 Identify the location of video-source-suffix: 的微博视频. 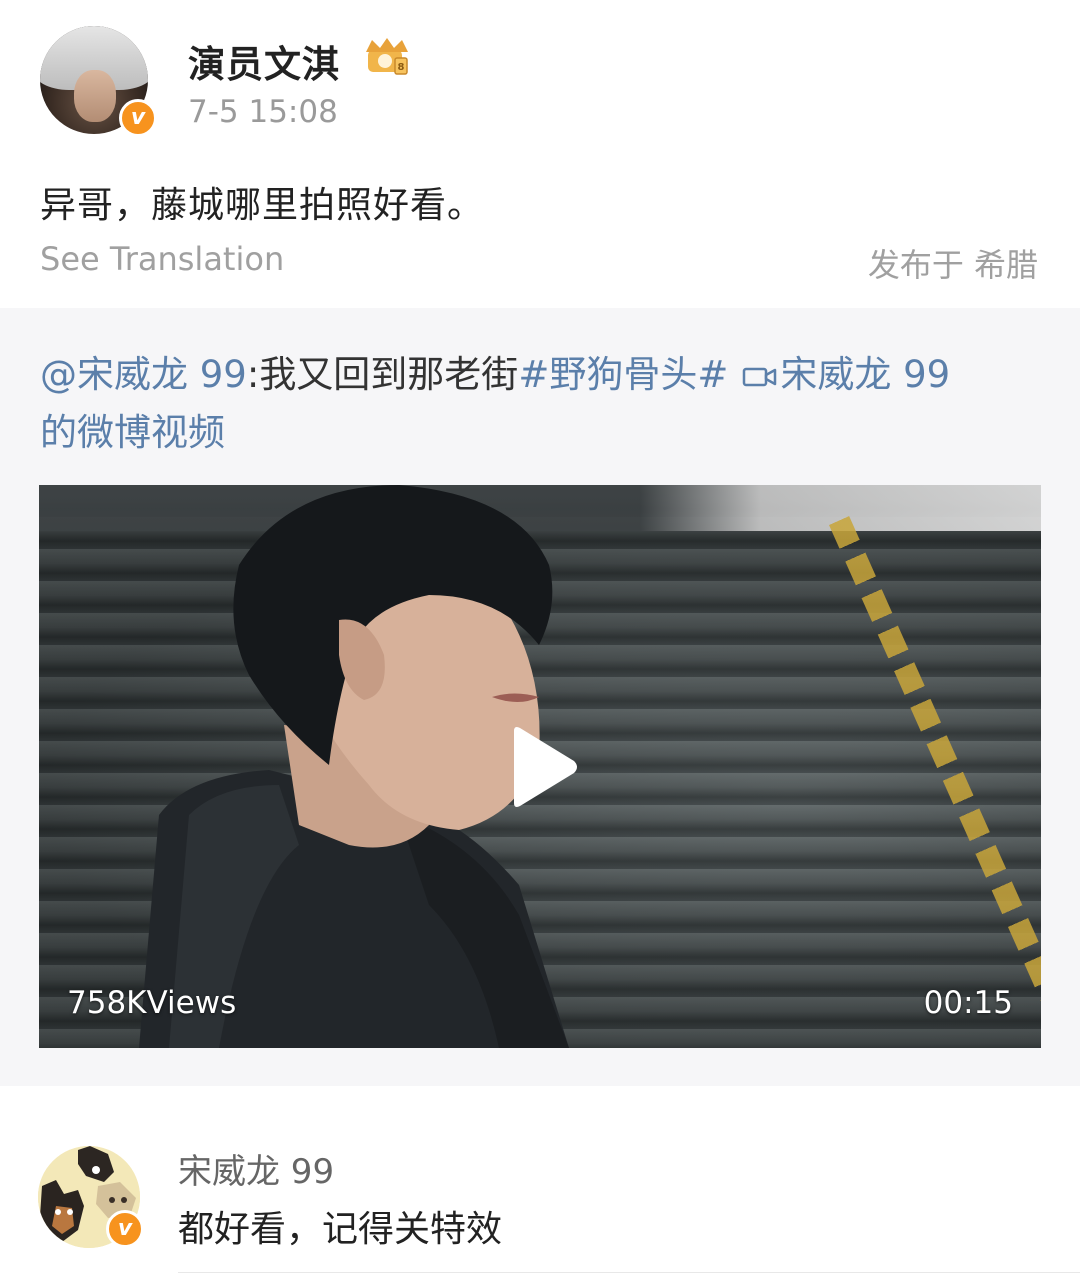
(132, 432).